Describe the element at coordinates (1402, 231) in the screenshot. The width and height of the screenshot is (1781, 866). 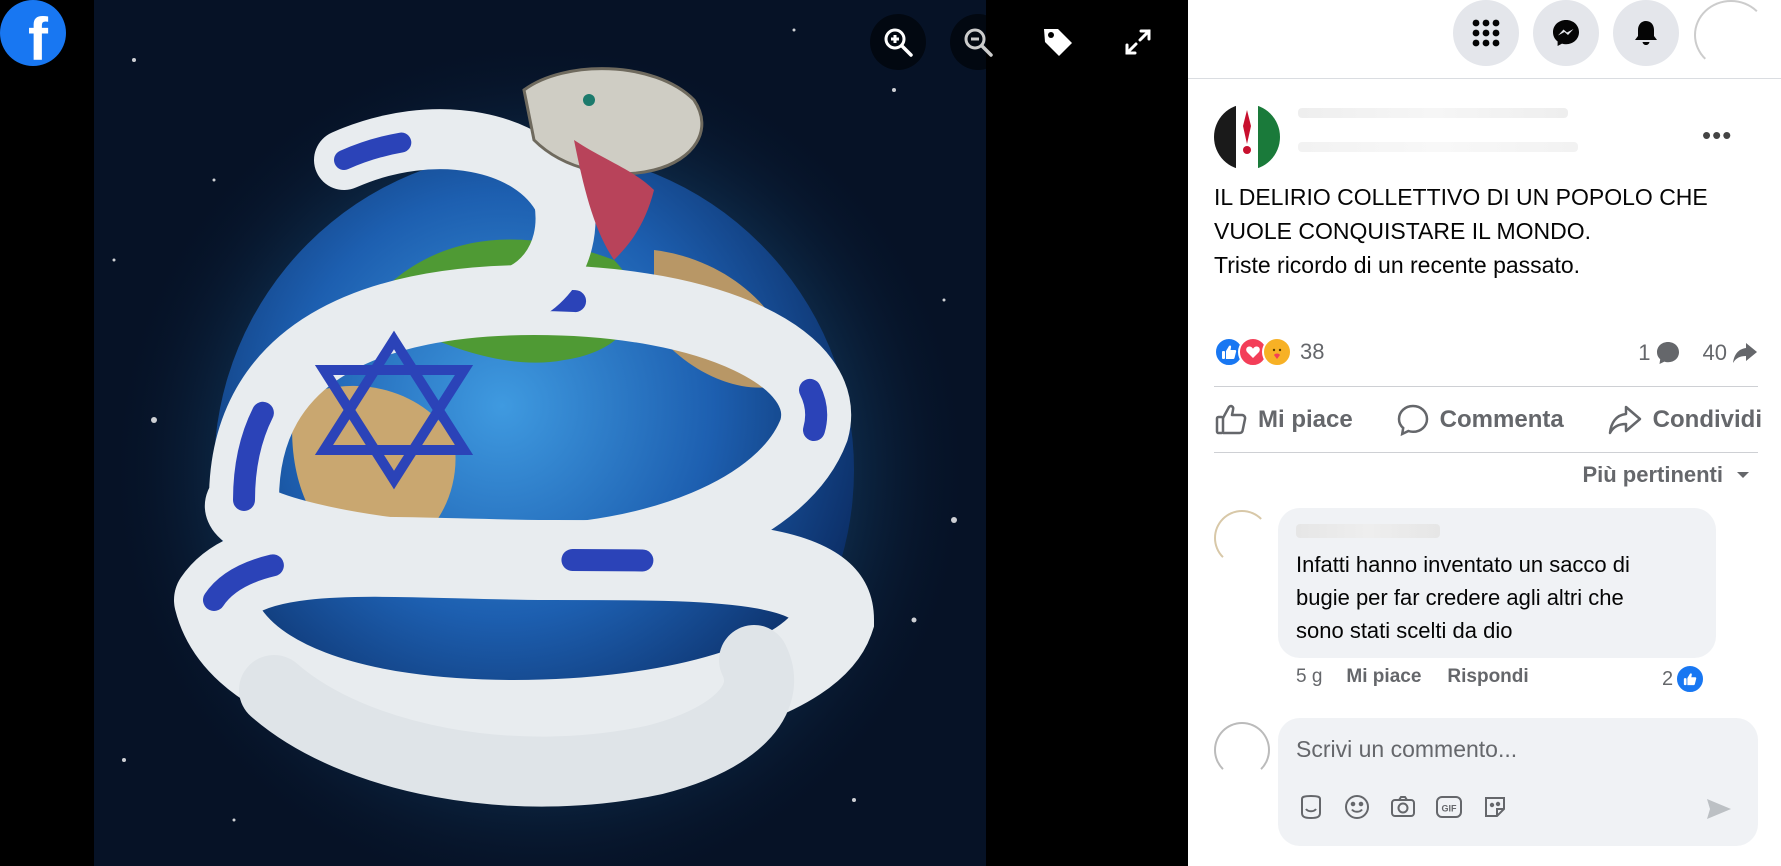
I see `post-text-line: VUOLE CONQUISTARE IL MONDO.` at that location.